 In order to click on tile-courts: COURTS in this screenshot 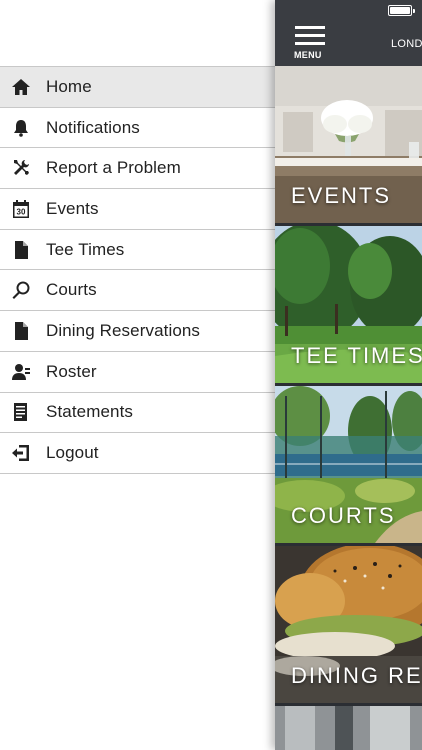, I will do `click(348, 464)`.